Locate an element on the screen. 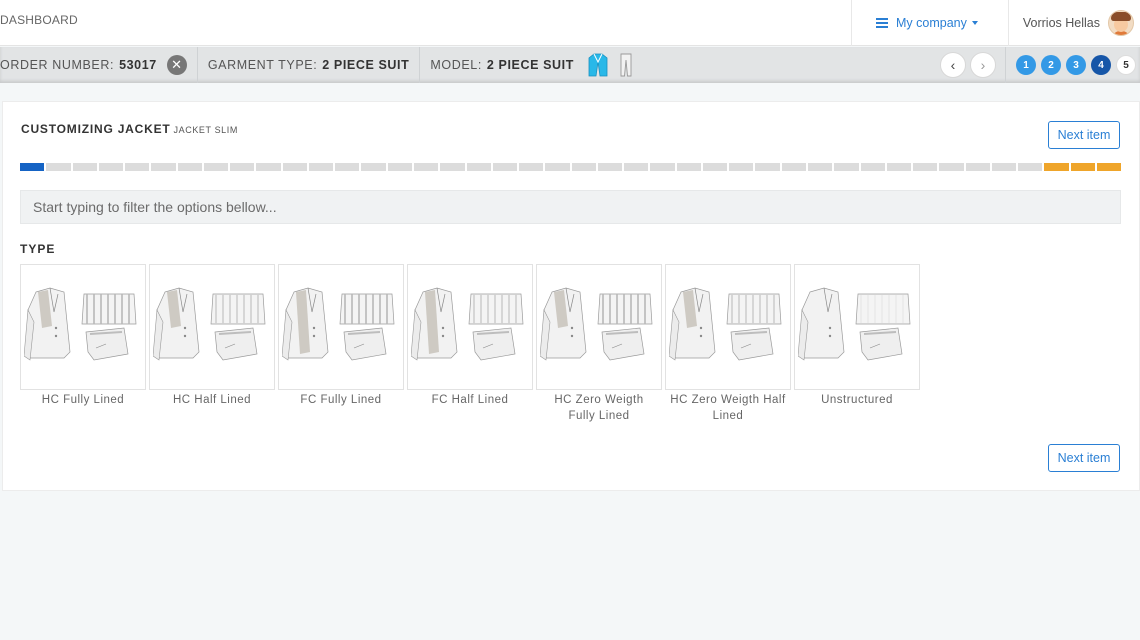  company-dropdown: My company is located at coordinates (929, 23).